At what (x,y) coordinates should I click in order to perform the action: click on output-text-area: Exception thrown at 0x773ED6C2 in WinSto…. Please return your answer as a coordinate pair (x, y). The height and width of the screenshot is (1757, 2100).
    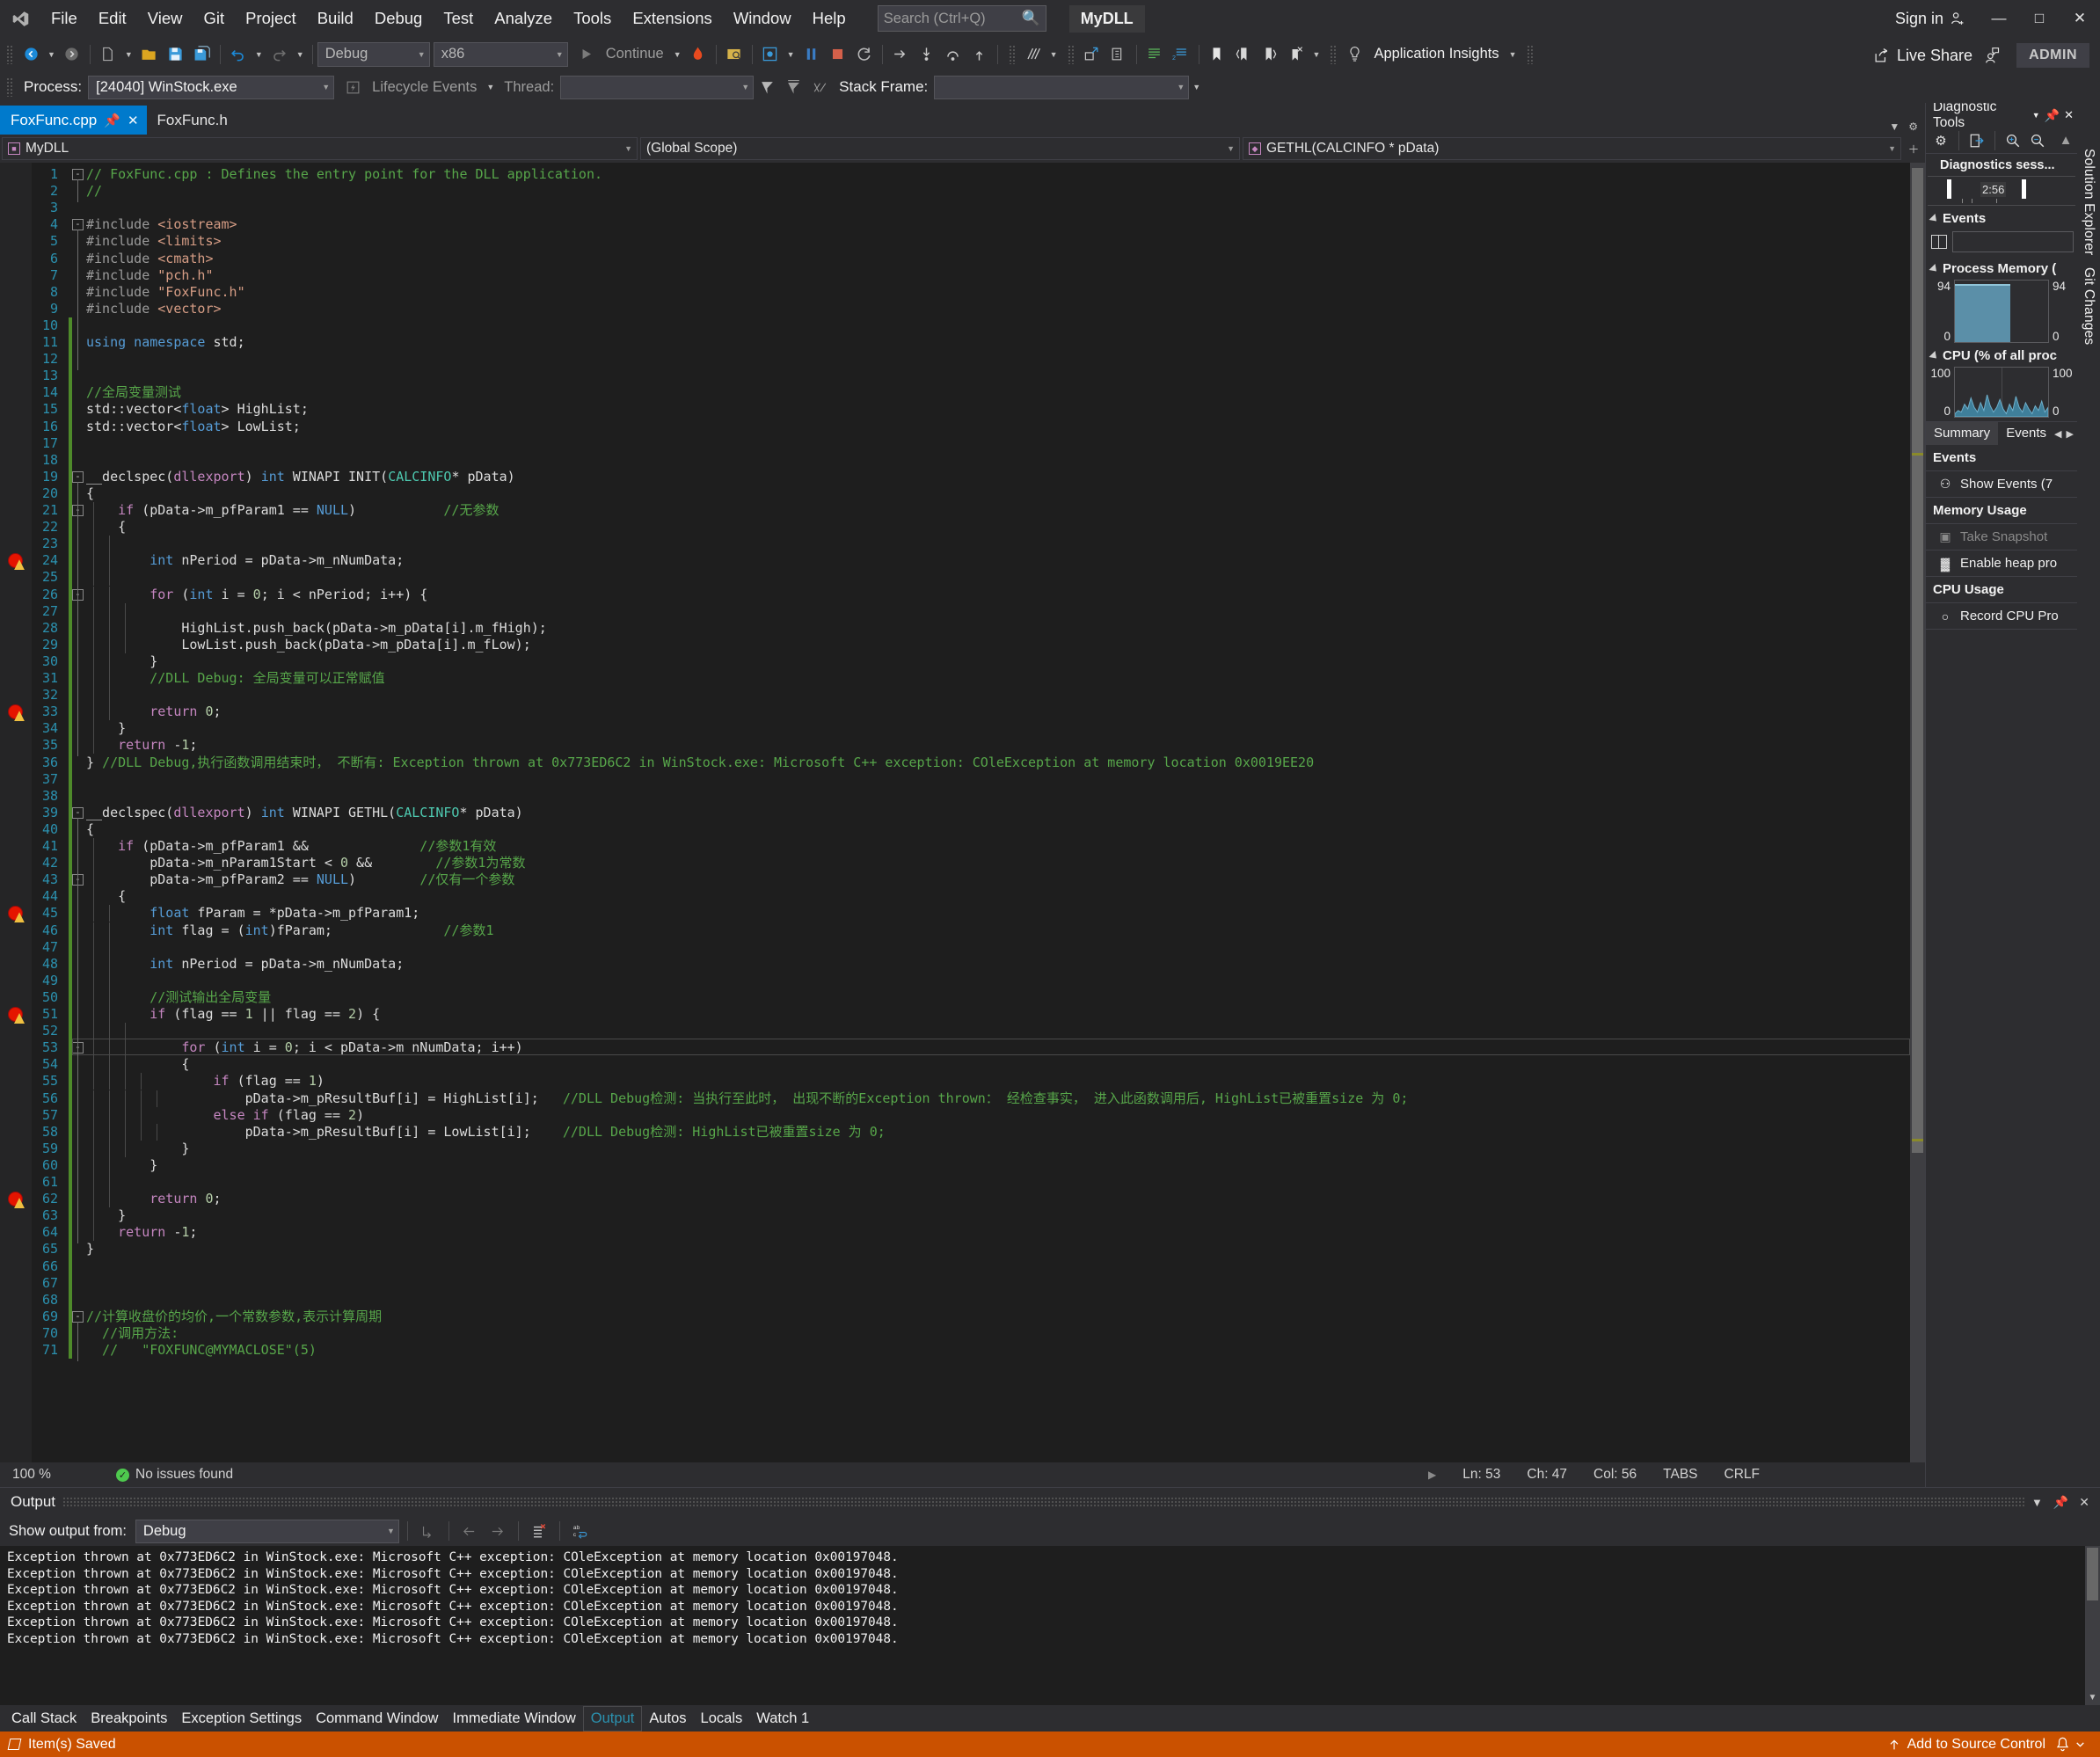
    Looking at the image, I should click on (1050, 1625).